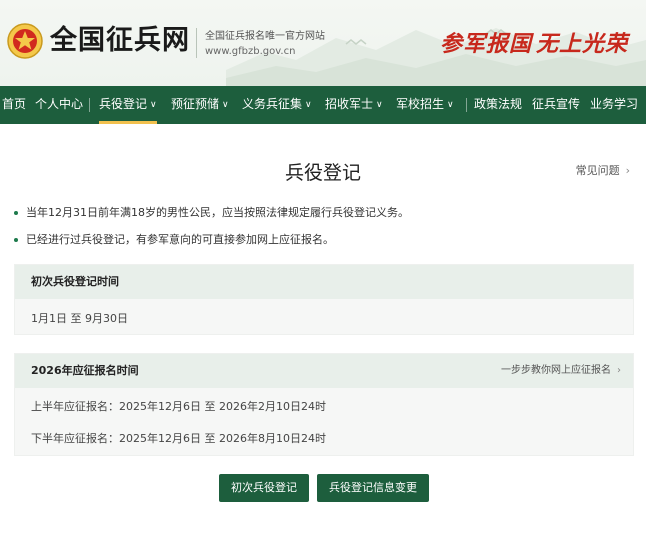  I want to click on army-emblem-icon, so click(25, 41).